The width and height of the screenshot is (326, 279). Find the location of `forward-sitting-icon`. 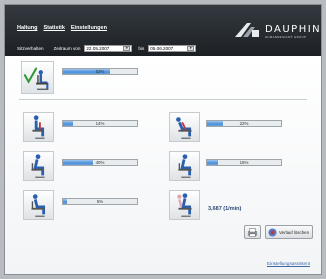

forward-sitting-icon is located at coordinates (38, 166).